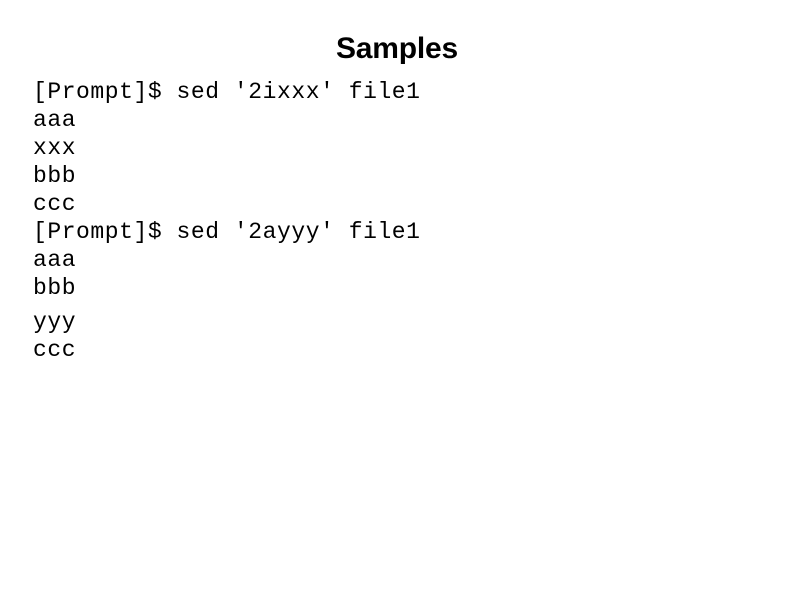  Describe the element at coordinates (227, 232) in the screenshot. I see `terminal-command-line: [Prompt]$ sed '2ayyy' file1` at that location.